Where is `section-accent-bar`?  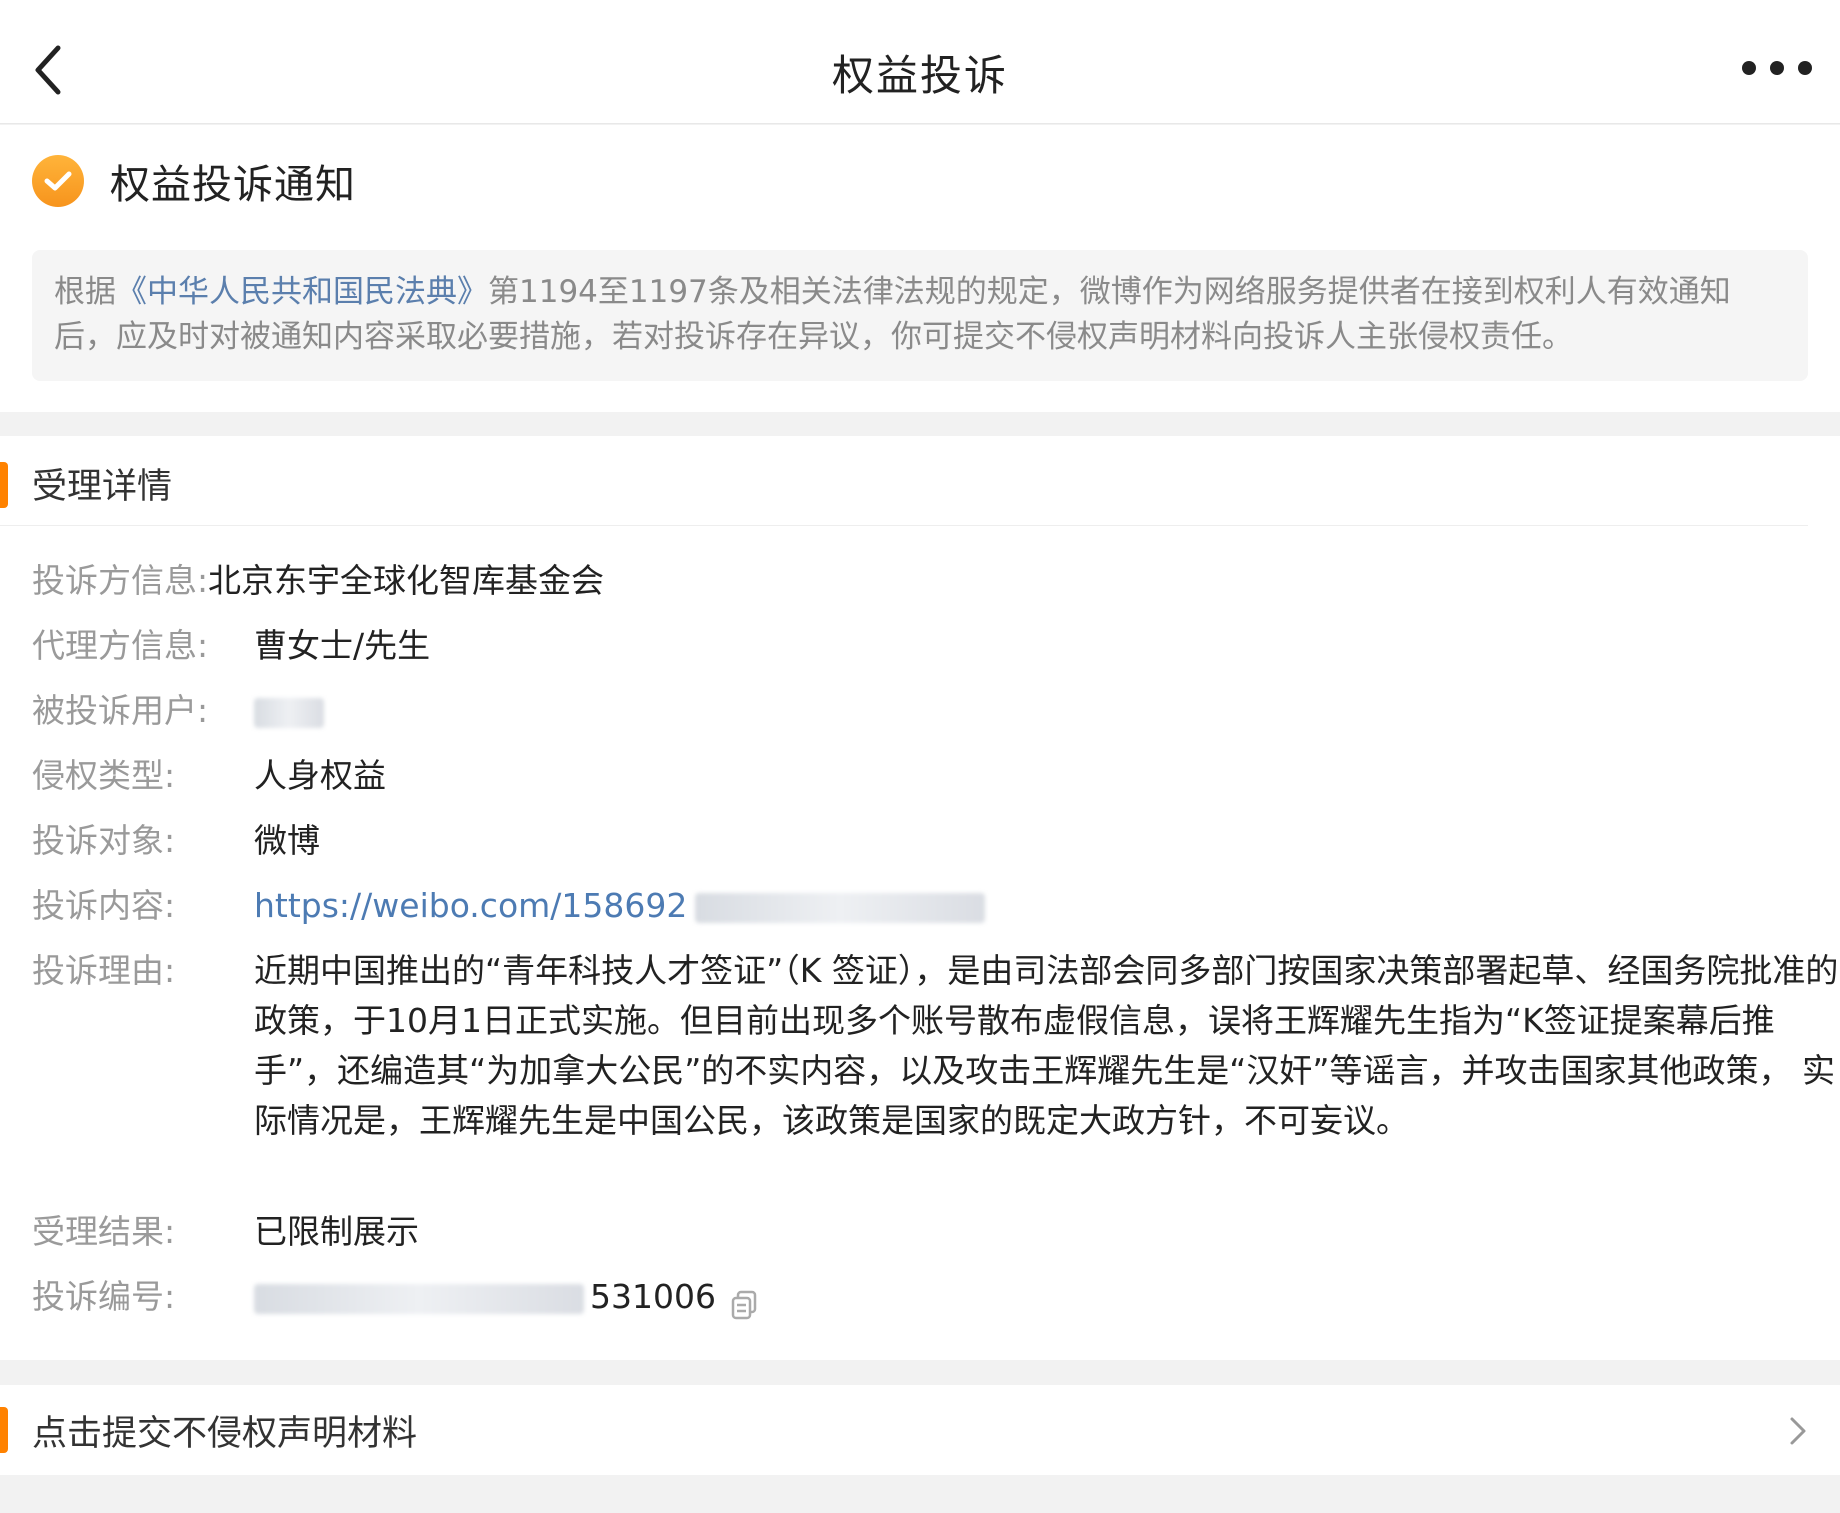
section-accent-bar is located at coordinates (4, 485).